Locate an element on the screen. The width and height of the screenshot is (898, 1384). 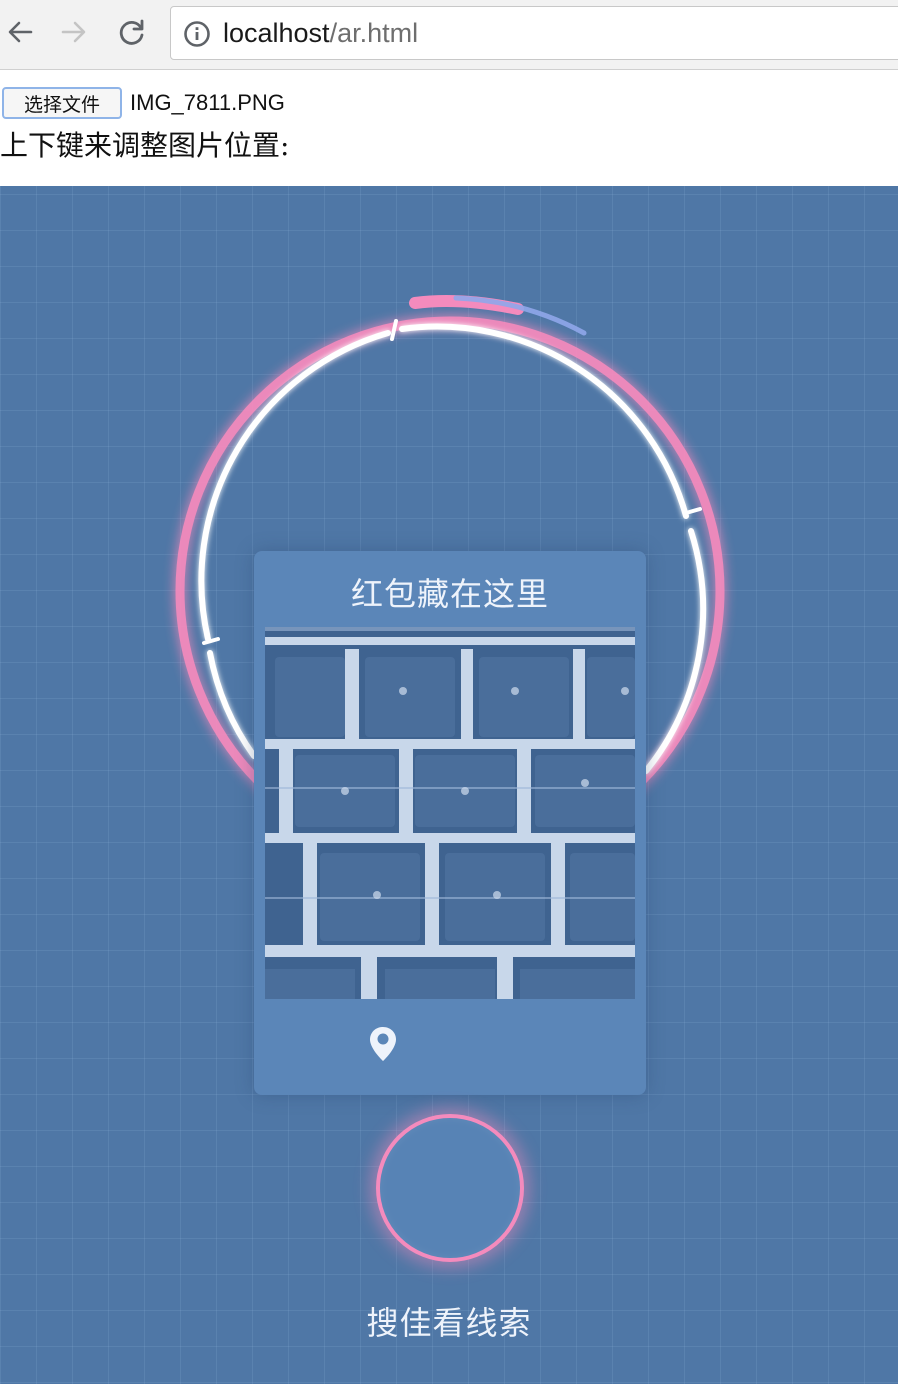
reload-icon is located at coordinates (131, 32).